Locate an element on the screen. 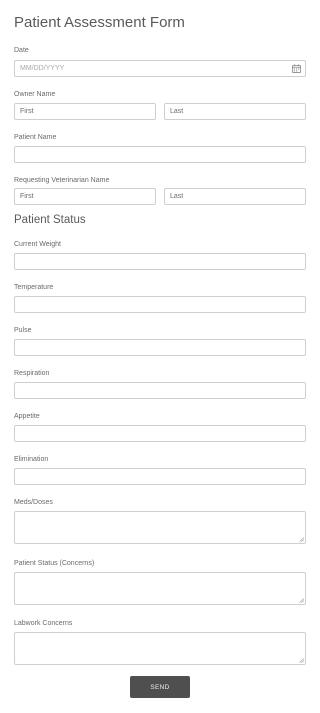  elimination-input is located at coordinates (160, 476).